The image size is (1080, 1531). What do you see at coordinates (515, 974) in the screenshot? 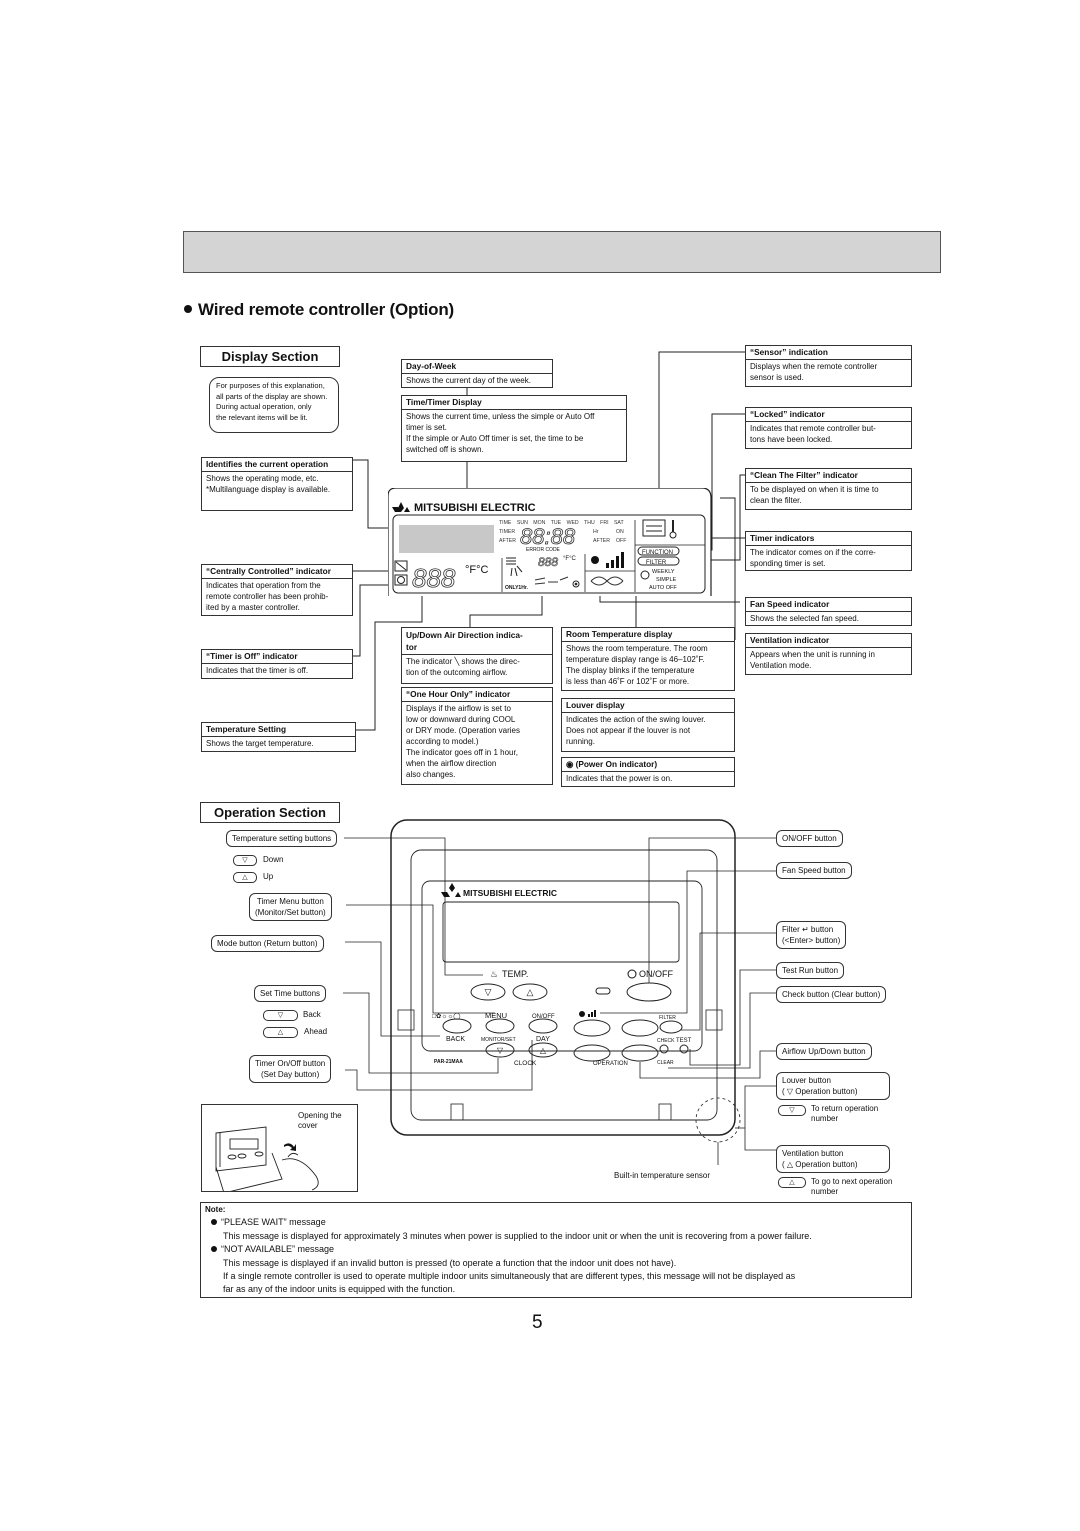
I see `temp-label: TEMP.` at bounding box center [515, 974].